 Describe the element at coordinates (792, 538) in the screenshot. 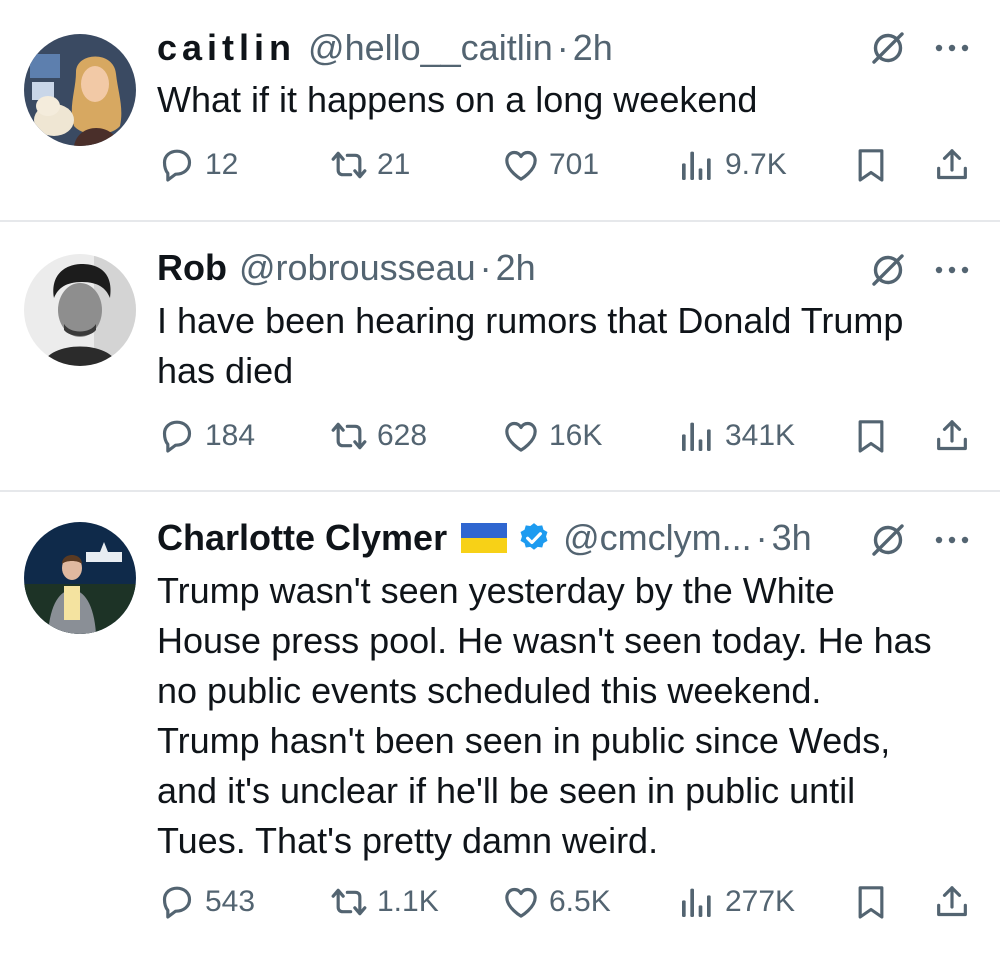

I see `timestamp: 3h` at that location.